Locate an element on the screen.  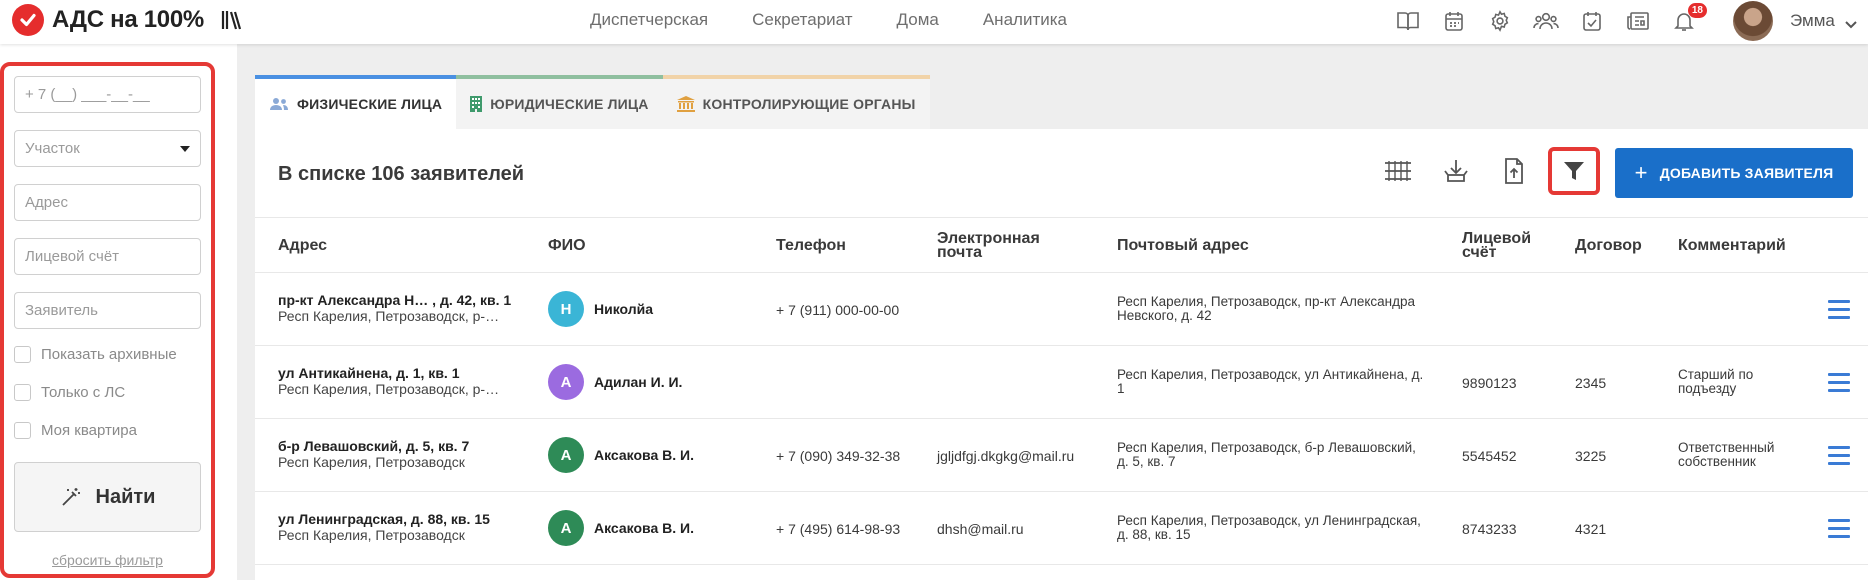
row-email: jgljdfgj.dkgkg@mail.ru is located at coordinates (1006, 456).